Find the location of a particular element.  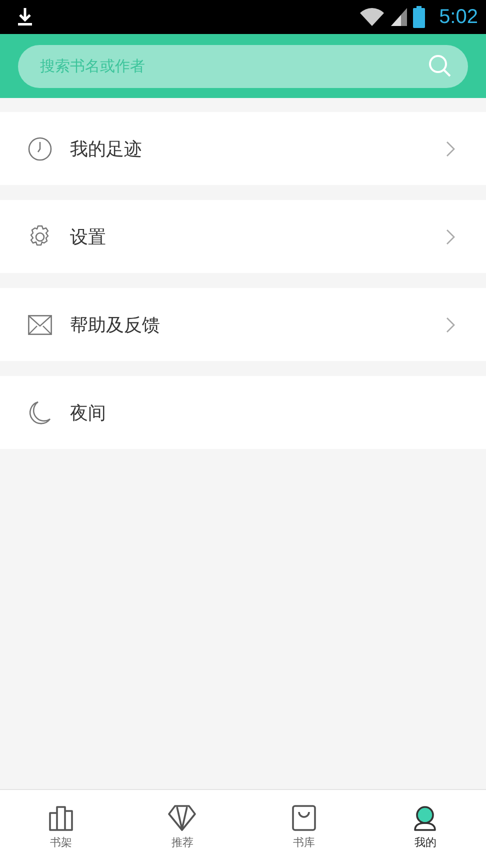

search-icon is located at coordinates (440, 66).